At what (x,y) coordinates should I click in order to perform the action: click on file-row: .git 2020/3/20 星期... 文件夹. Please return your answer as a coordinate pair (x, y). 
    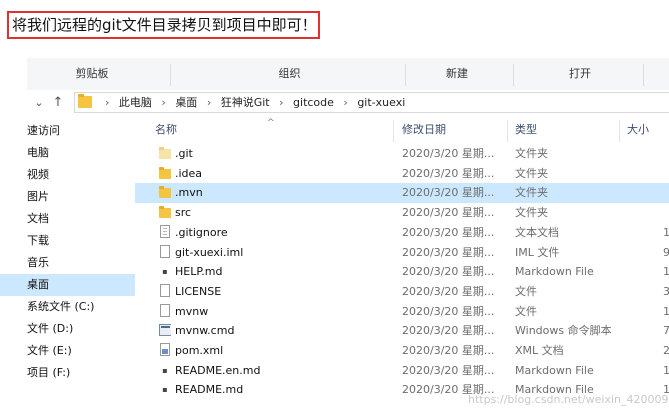
    Looking at the image, I should click on (402, 154).